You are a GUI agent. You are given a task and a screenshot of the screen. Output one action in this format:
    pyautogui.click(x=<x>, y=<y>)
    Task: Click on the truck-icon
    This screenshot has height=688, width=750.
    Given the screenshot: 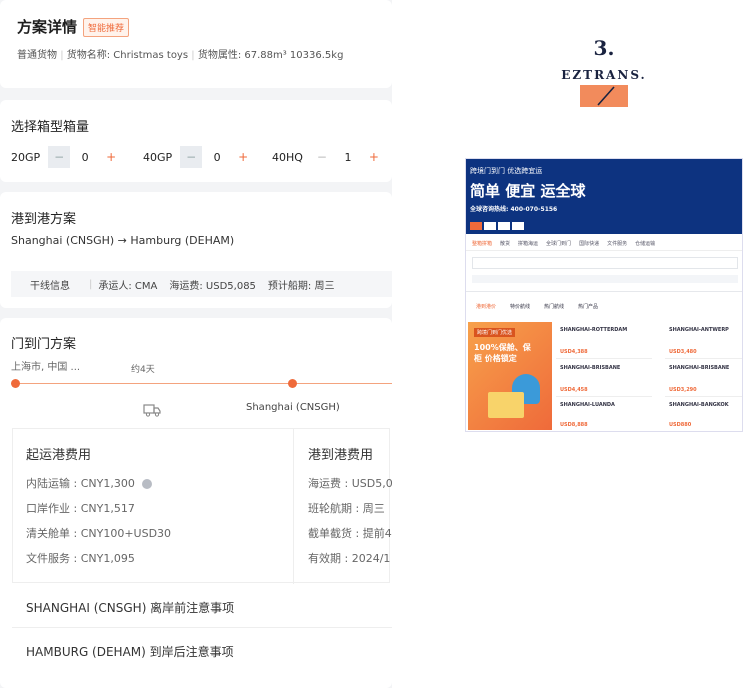 What is the action you would take?
    pyautogui.click(x=152, y=409)
    